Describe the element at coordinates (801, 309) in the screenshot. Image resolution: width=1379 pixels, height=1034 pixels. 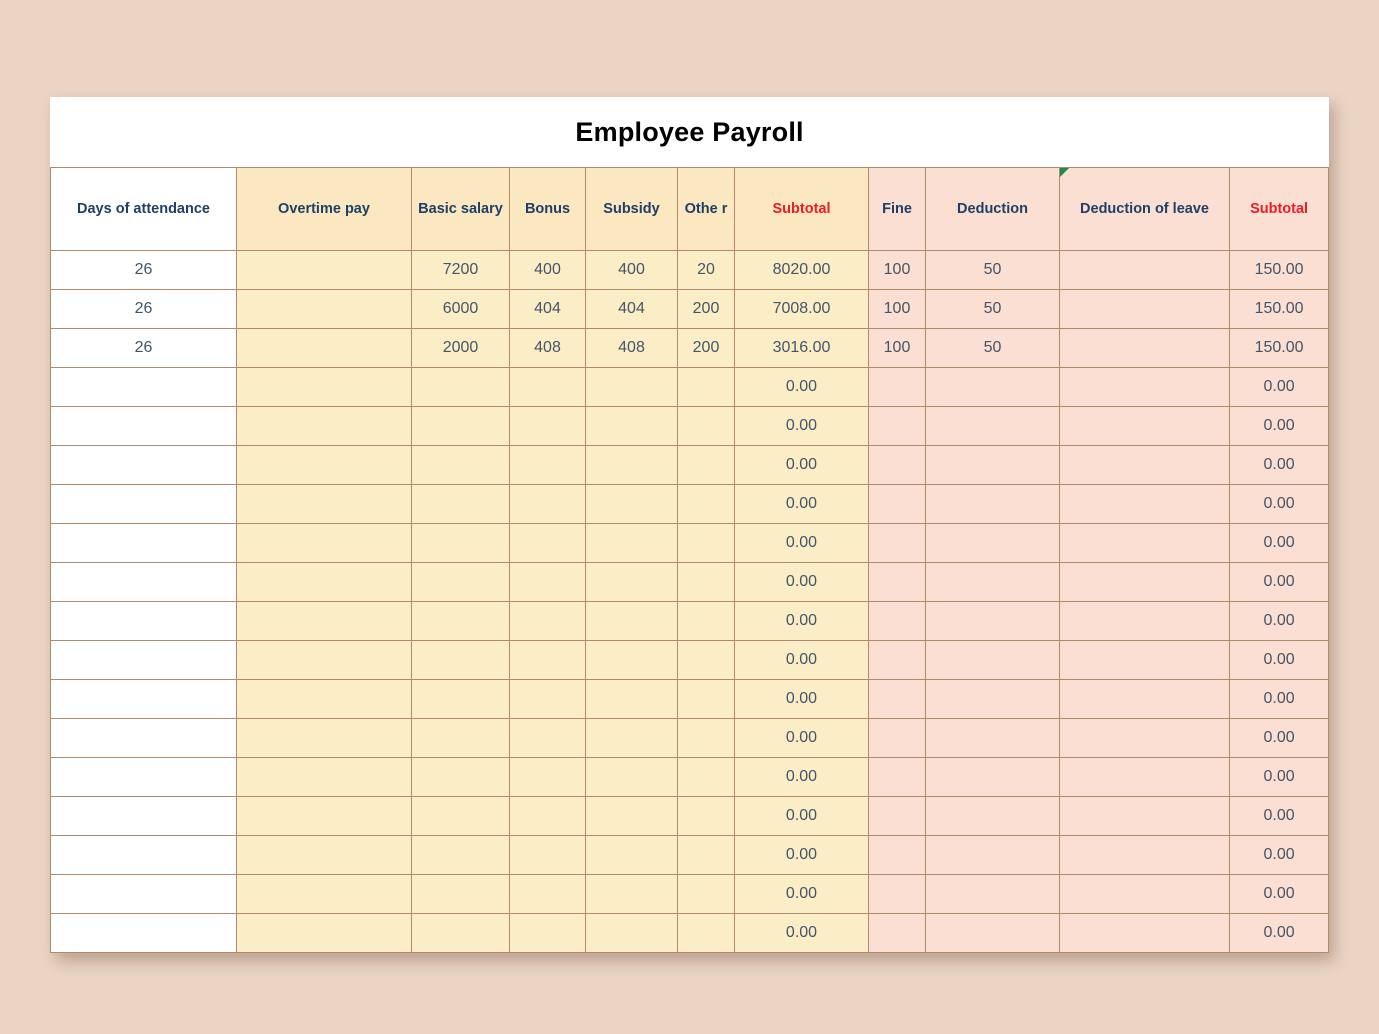
I see `cell-subtotal_earnings: 7008.00` at that location.